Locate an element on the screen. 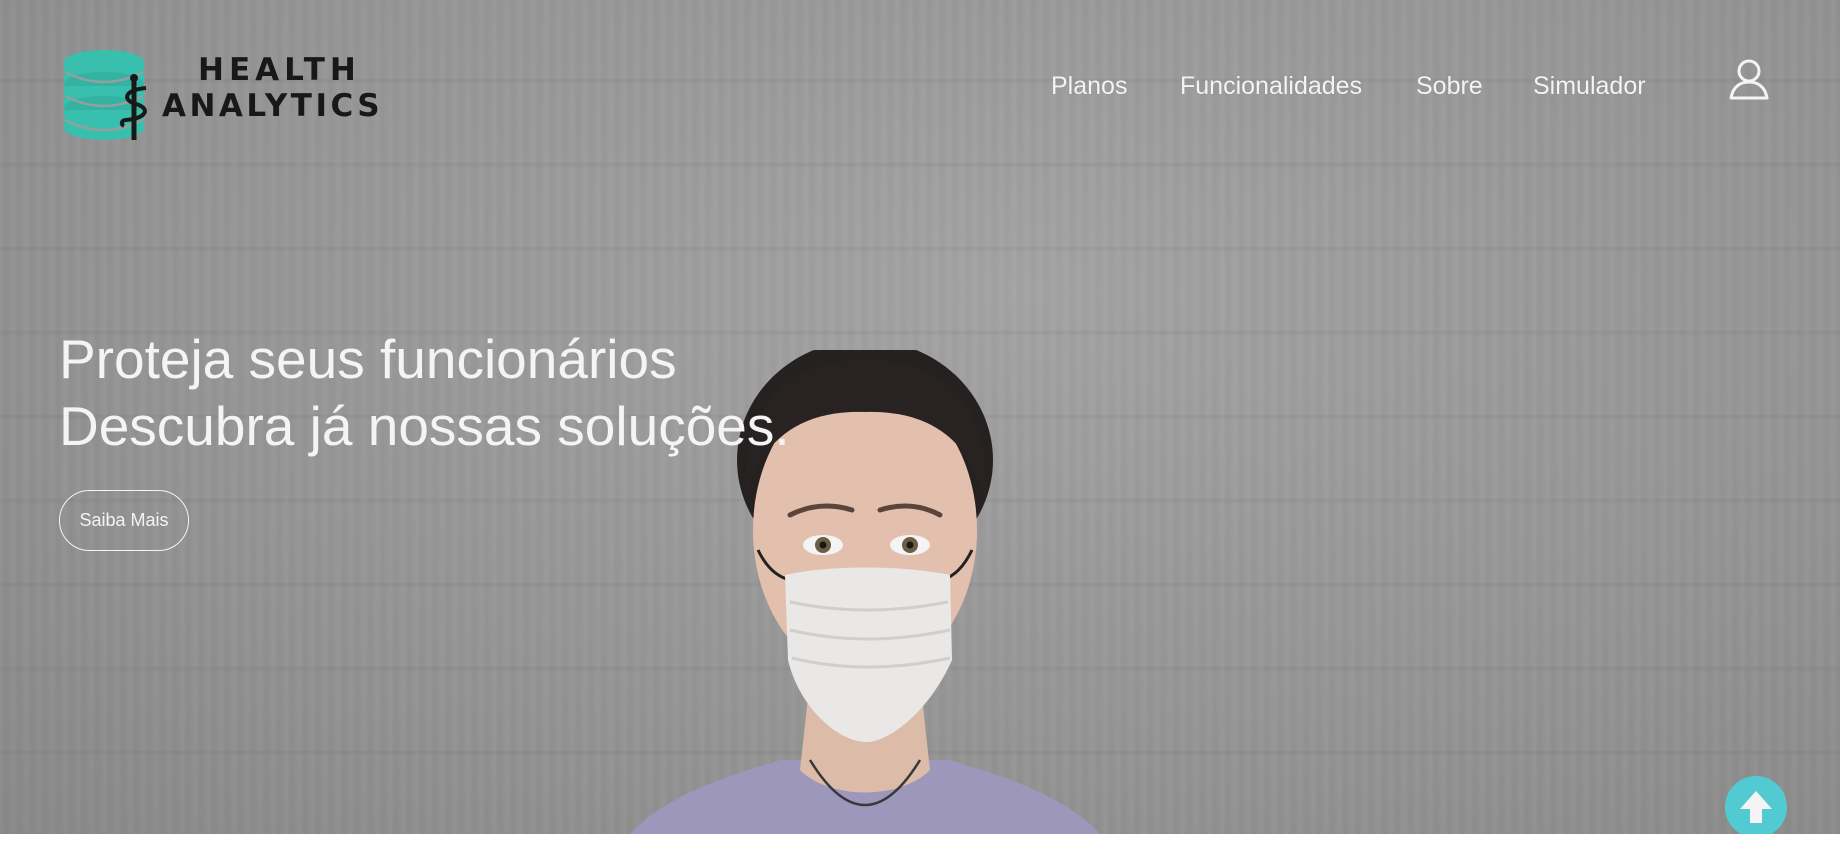 This screenshot has width=1840, height=852. nav-link-planos: Planos is located at coordinates (1089, 86).